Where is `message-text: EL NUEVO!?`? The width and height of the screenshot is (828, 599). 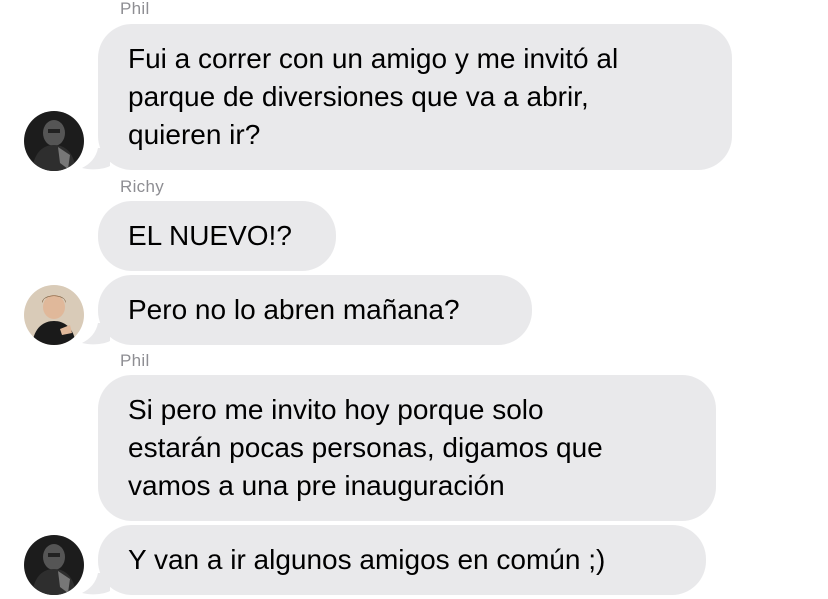
message-text: EL NUEVO!? is located at coordinates (210, 235).